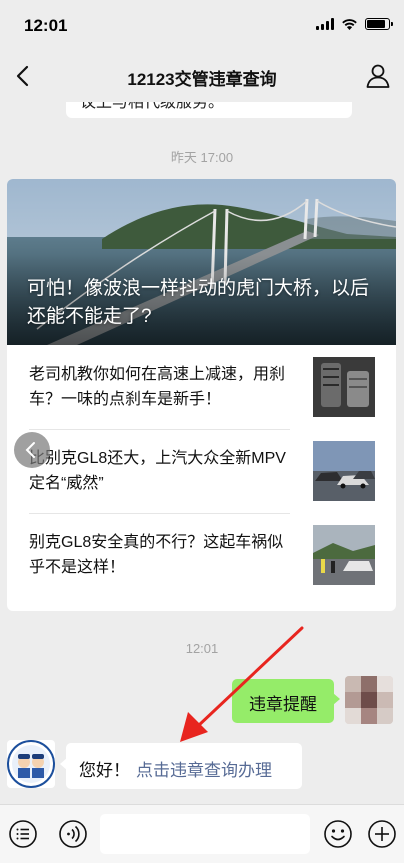 The width and height of the screenshot is (404, 863). Describe the element at coordinates (157, 387) in the screenshot. I see `article-title: 老司机教你如何在高速上减速，用刹车？一味的点刹车是新手！` at that location.